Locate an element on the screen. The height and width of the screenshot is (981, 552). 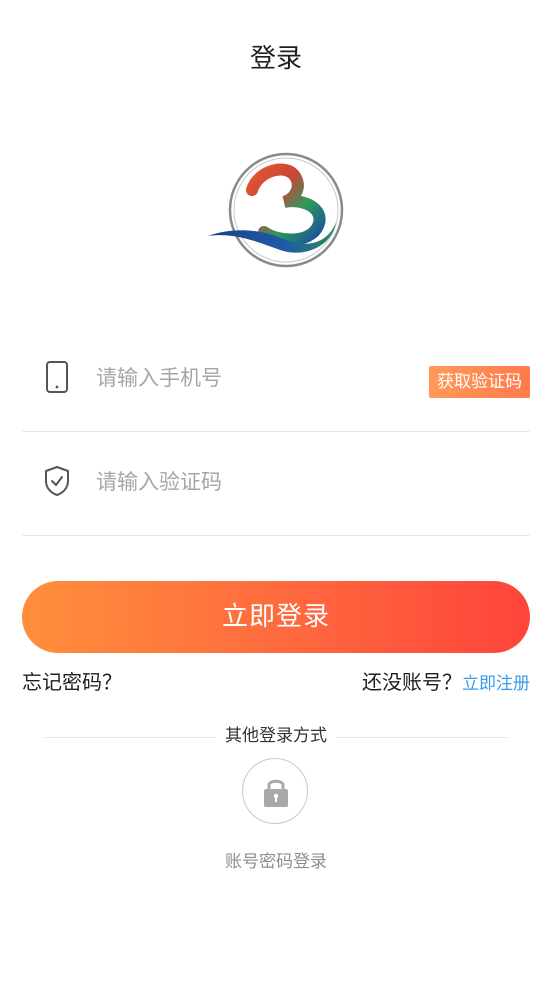
forgot-password-link: 忘记密码？ is located at coordinates (72, 682).